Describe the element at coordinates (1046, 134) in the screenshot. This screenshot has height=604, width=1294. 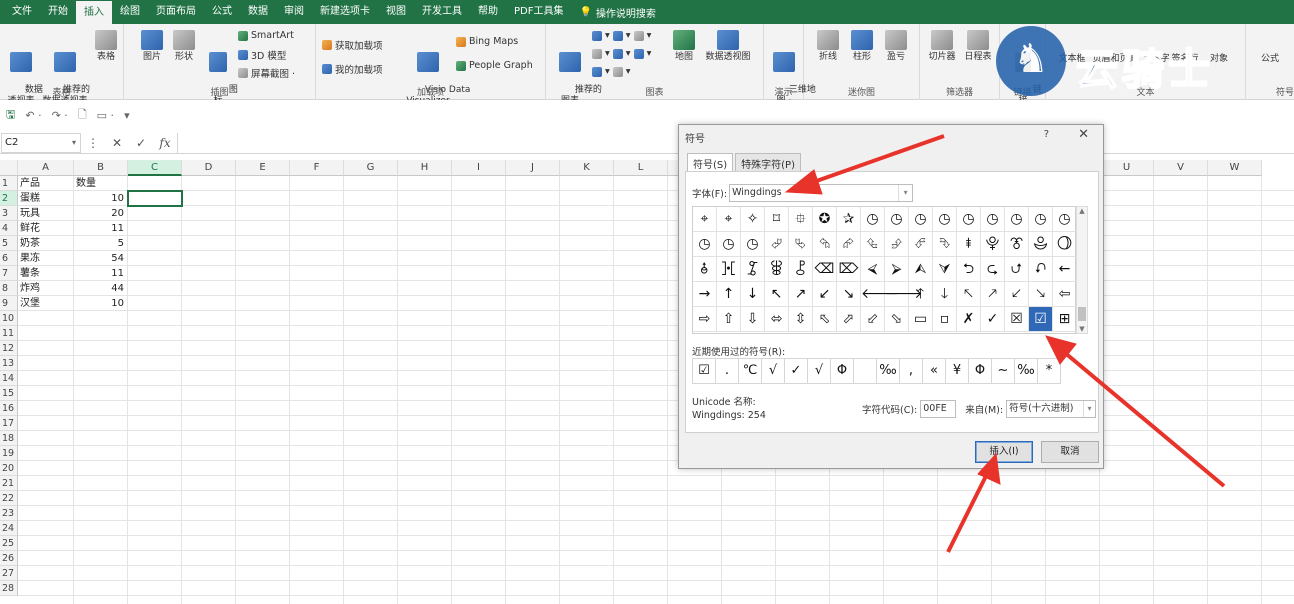
I see `help-icon: ?` at that location.